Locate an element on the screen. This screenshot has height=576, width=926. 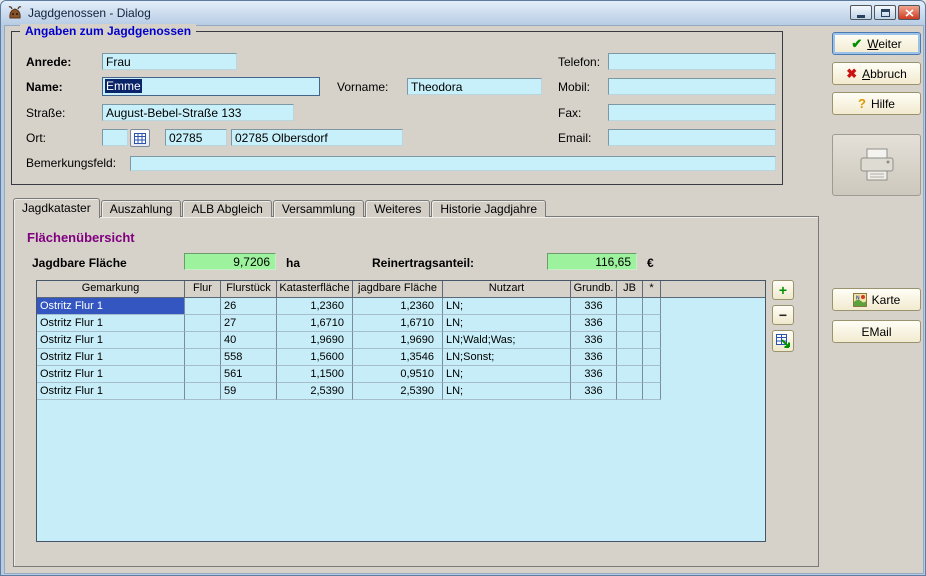
column-header: Nutzart is located at coordinates (507, 289).